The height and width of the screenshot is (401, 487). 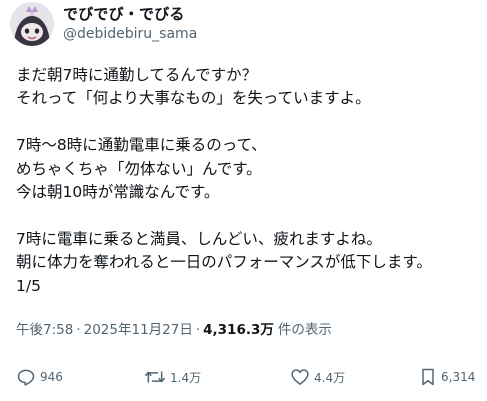 I want to click on post-text-line: 今は朝10時が常識なんです。, so click(x=118, y=191).